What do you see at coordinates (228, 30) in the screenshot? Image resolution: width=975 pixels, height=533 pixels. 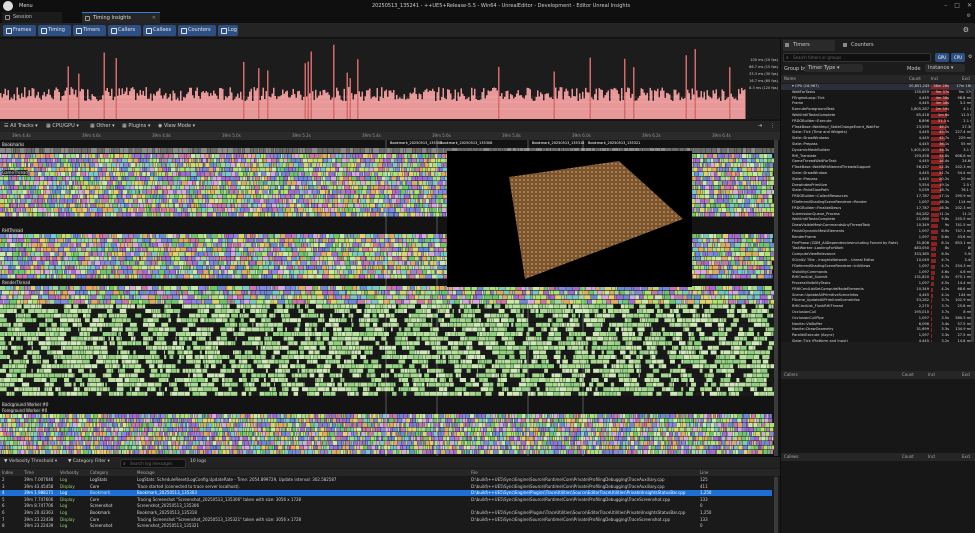 I see `log-button: Log` at bounding box center [228, 30].